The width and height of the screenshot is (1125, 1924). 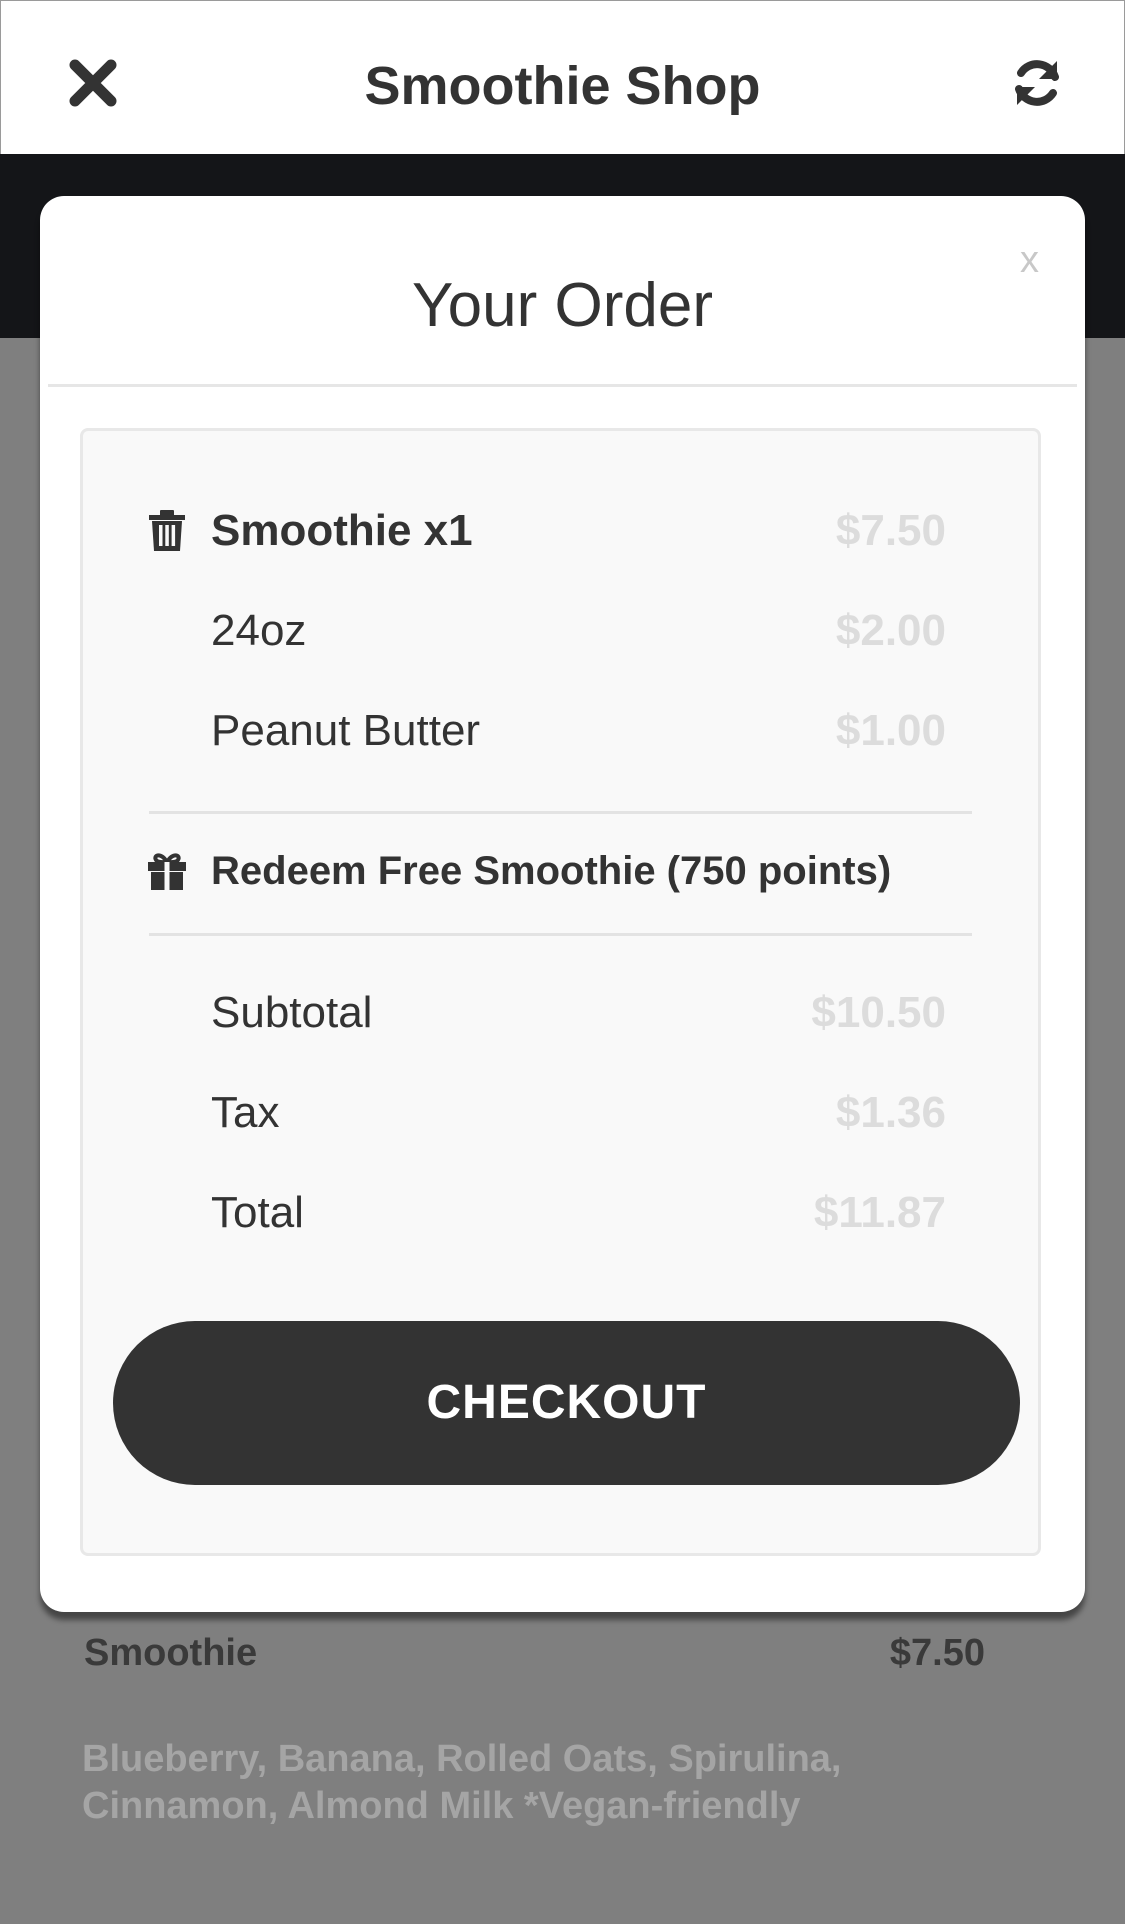 What do you see at coordinates (292, 1012) in the screenshot?
I see `subtotal-label: Subtotal` at bounding box center [292, 1012].